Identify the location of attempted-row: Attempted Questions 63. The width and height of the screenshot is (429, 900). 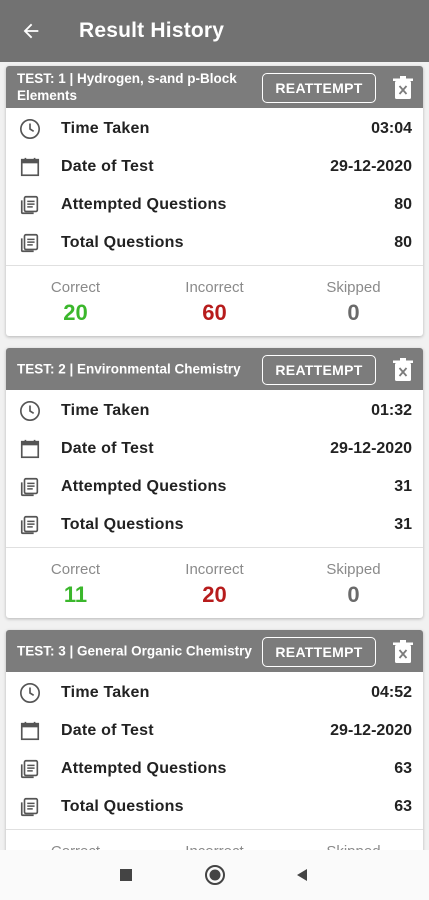
(214, 769).